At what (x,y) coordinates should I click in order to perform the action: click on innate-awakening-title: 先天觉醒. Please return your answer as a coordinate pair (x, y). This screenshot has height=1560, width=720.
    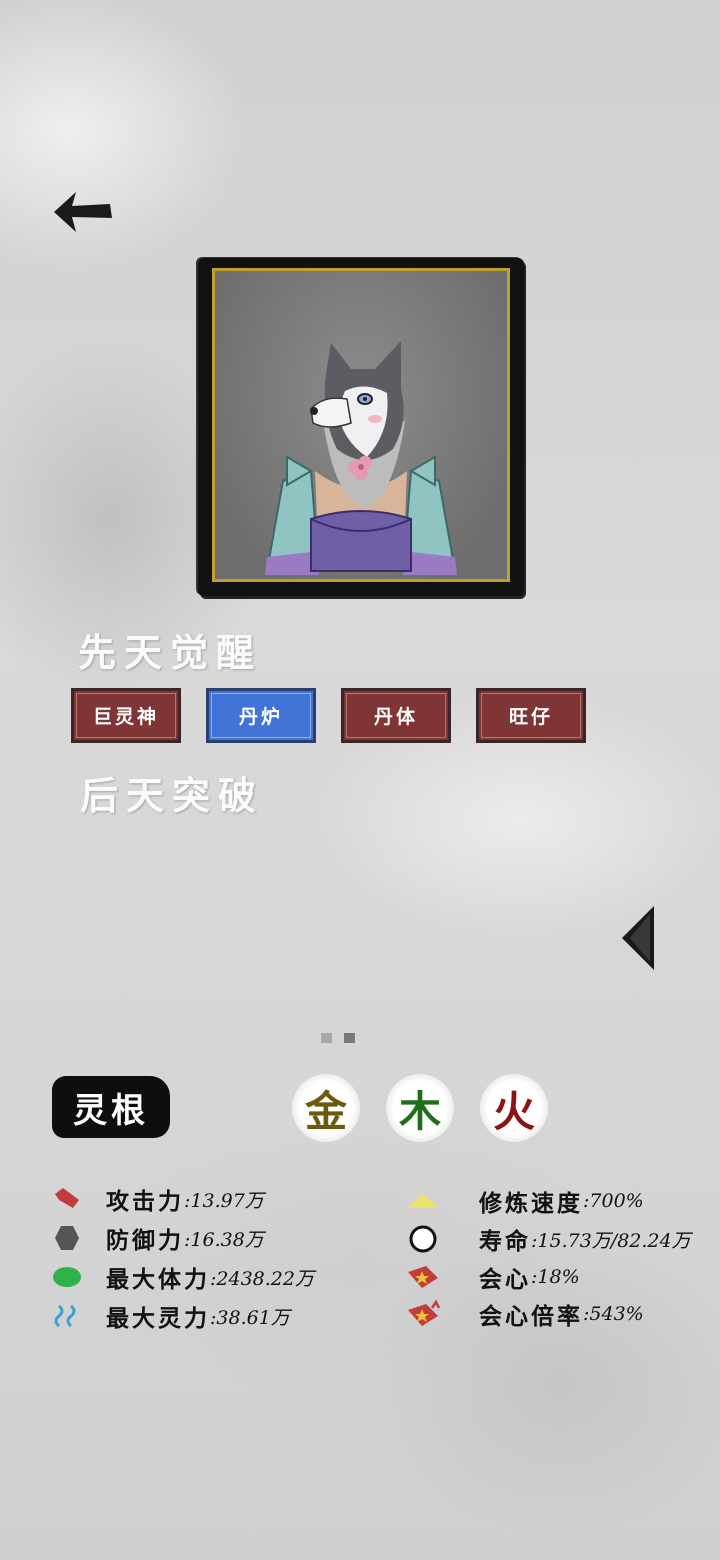
    Looking at the image, I should click on (170, 652).